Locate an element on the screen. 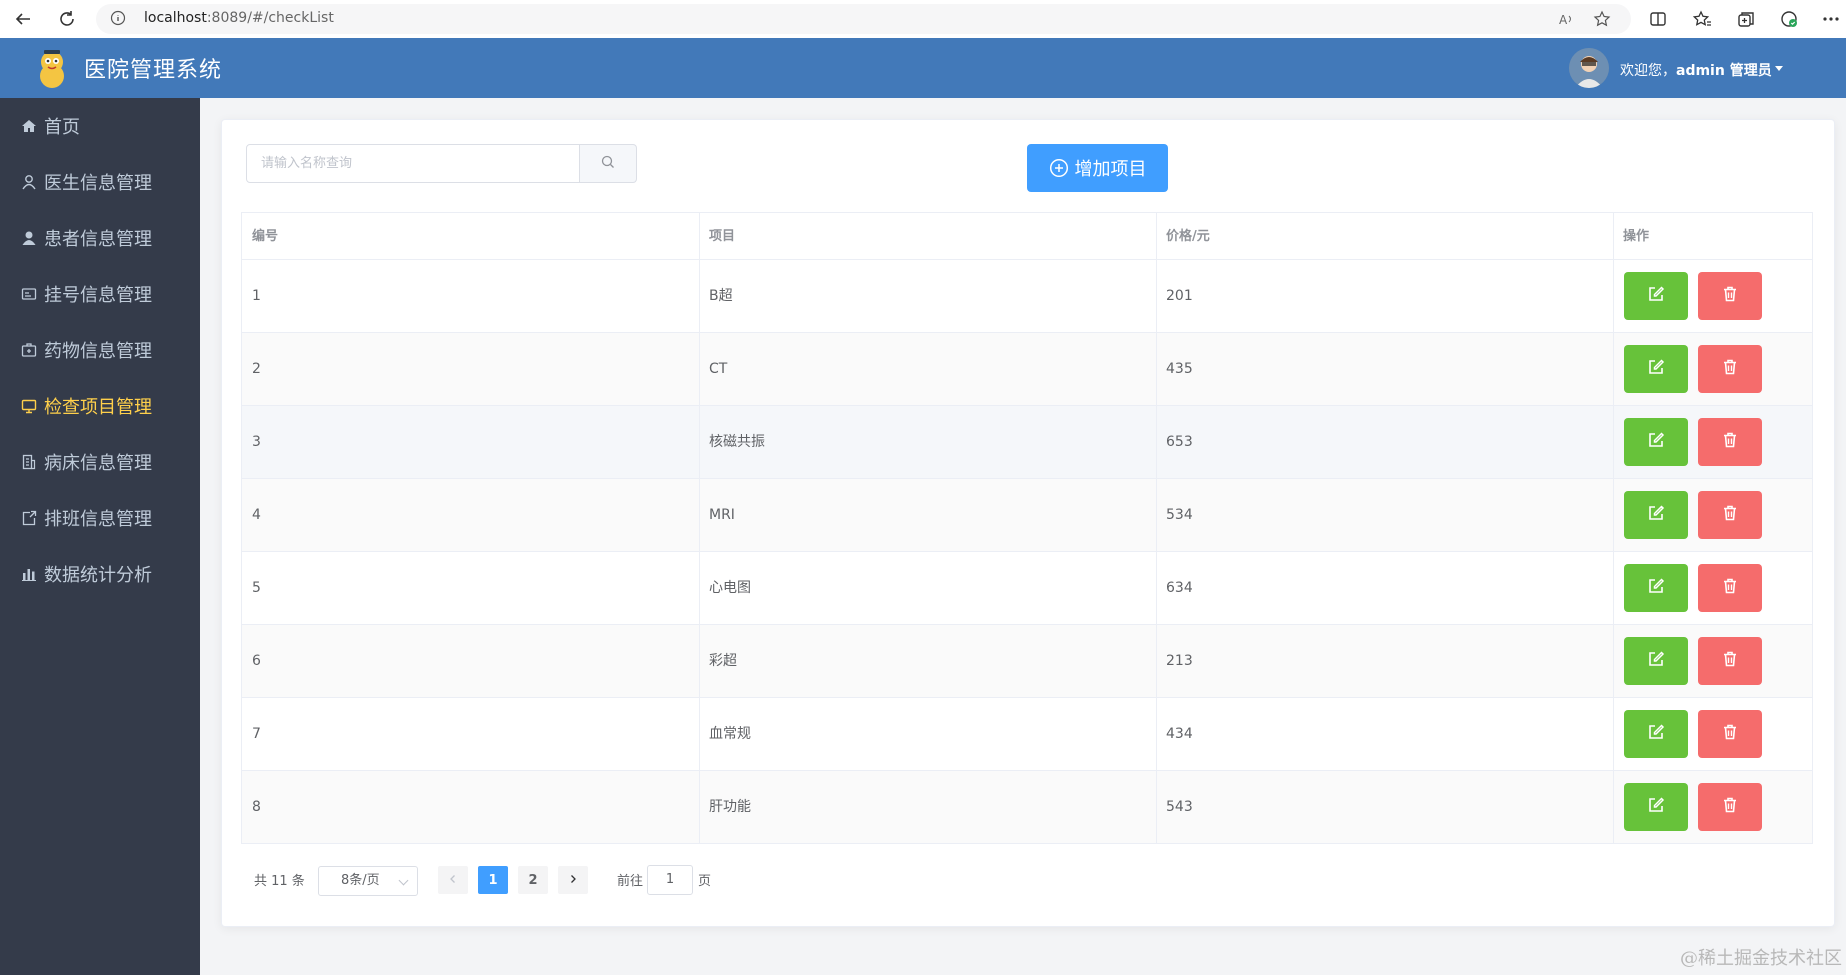  table-row: 4 MRI 534 is located at coordinates (1027, 515).